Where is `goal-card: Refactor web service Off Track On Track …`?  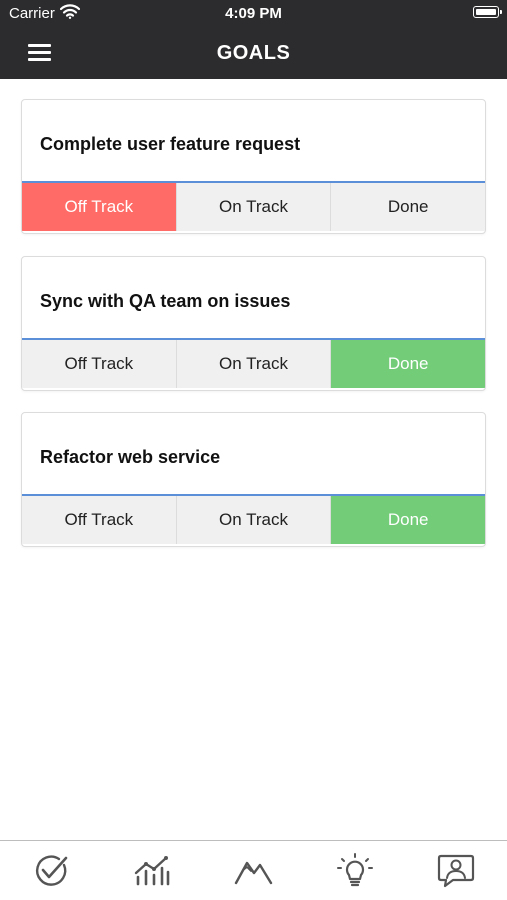 goal-card: Refactor web service Off Track On Track … is located at coordinates (253, 479).